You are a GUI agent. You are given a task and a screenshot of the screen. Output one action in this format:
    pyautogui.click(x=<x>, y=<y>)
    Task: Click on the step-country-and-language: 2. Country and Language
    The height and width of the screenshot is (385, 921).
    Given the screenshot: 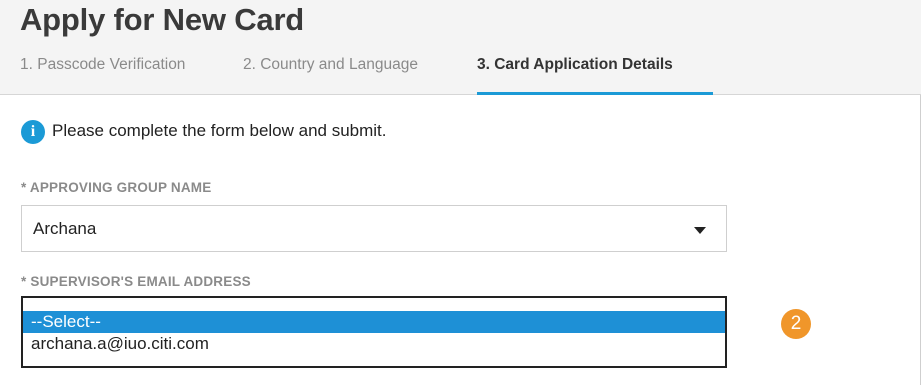 What is the action you would take?
    pyautogui.click(x=330, y=71)
    